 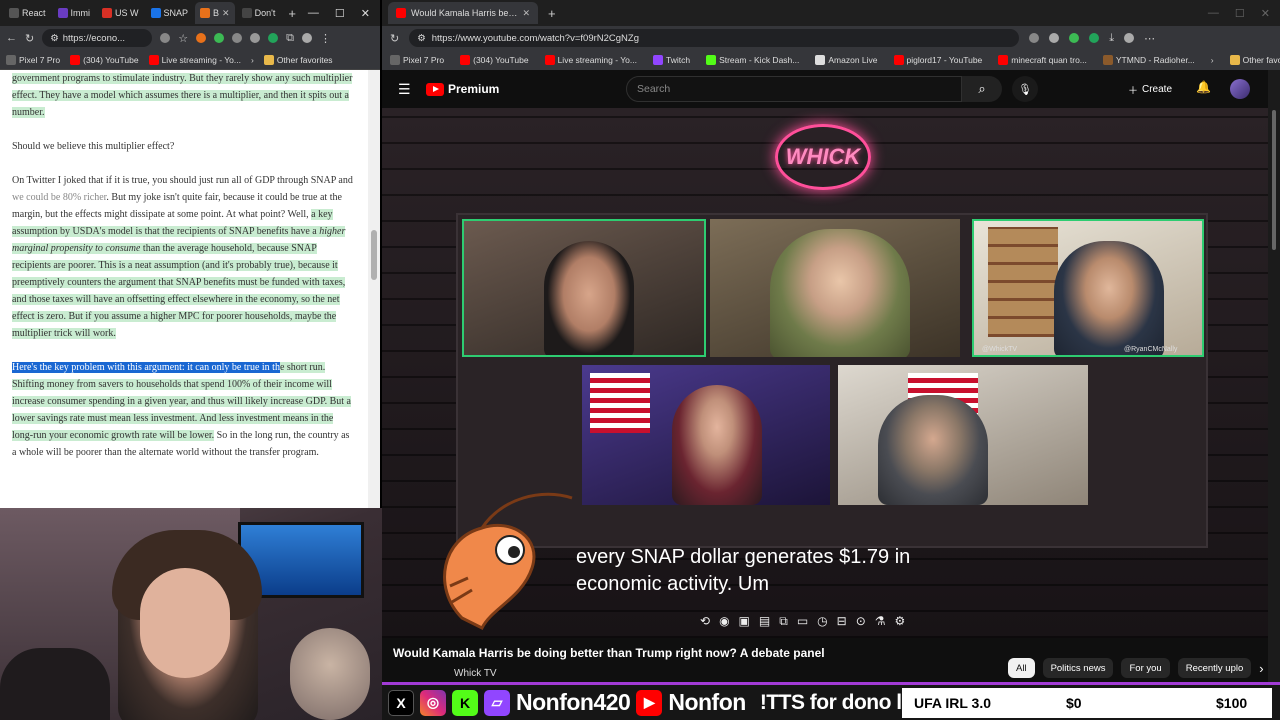 What do you see at coordinates (764, 621) in the screenshot?
I see `cinema-icon: ▤` at bounding box center [764, 621].